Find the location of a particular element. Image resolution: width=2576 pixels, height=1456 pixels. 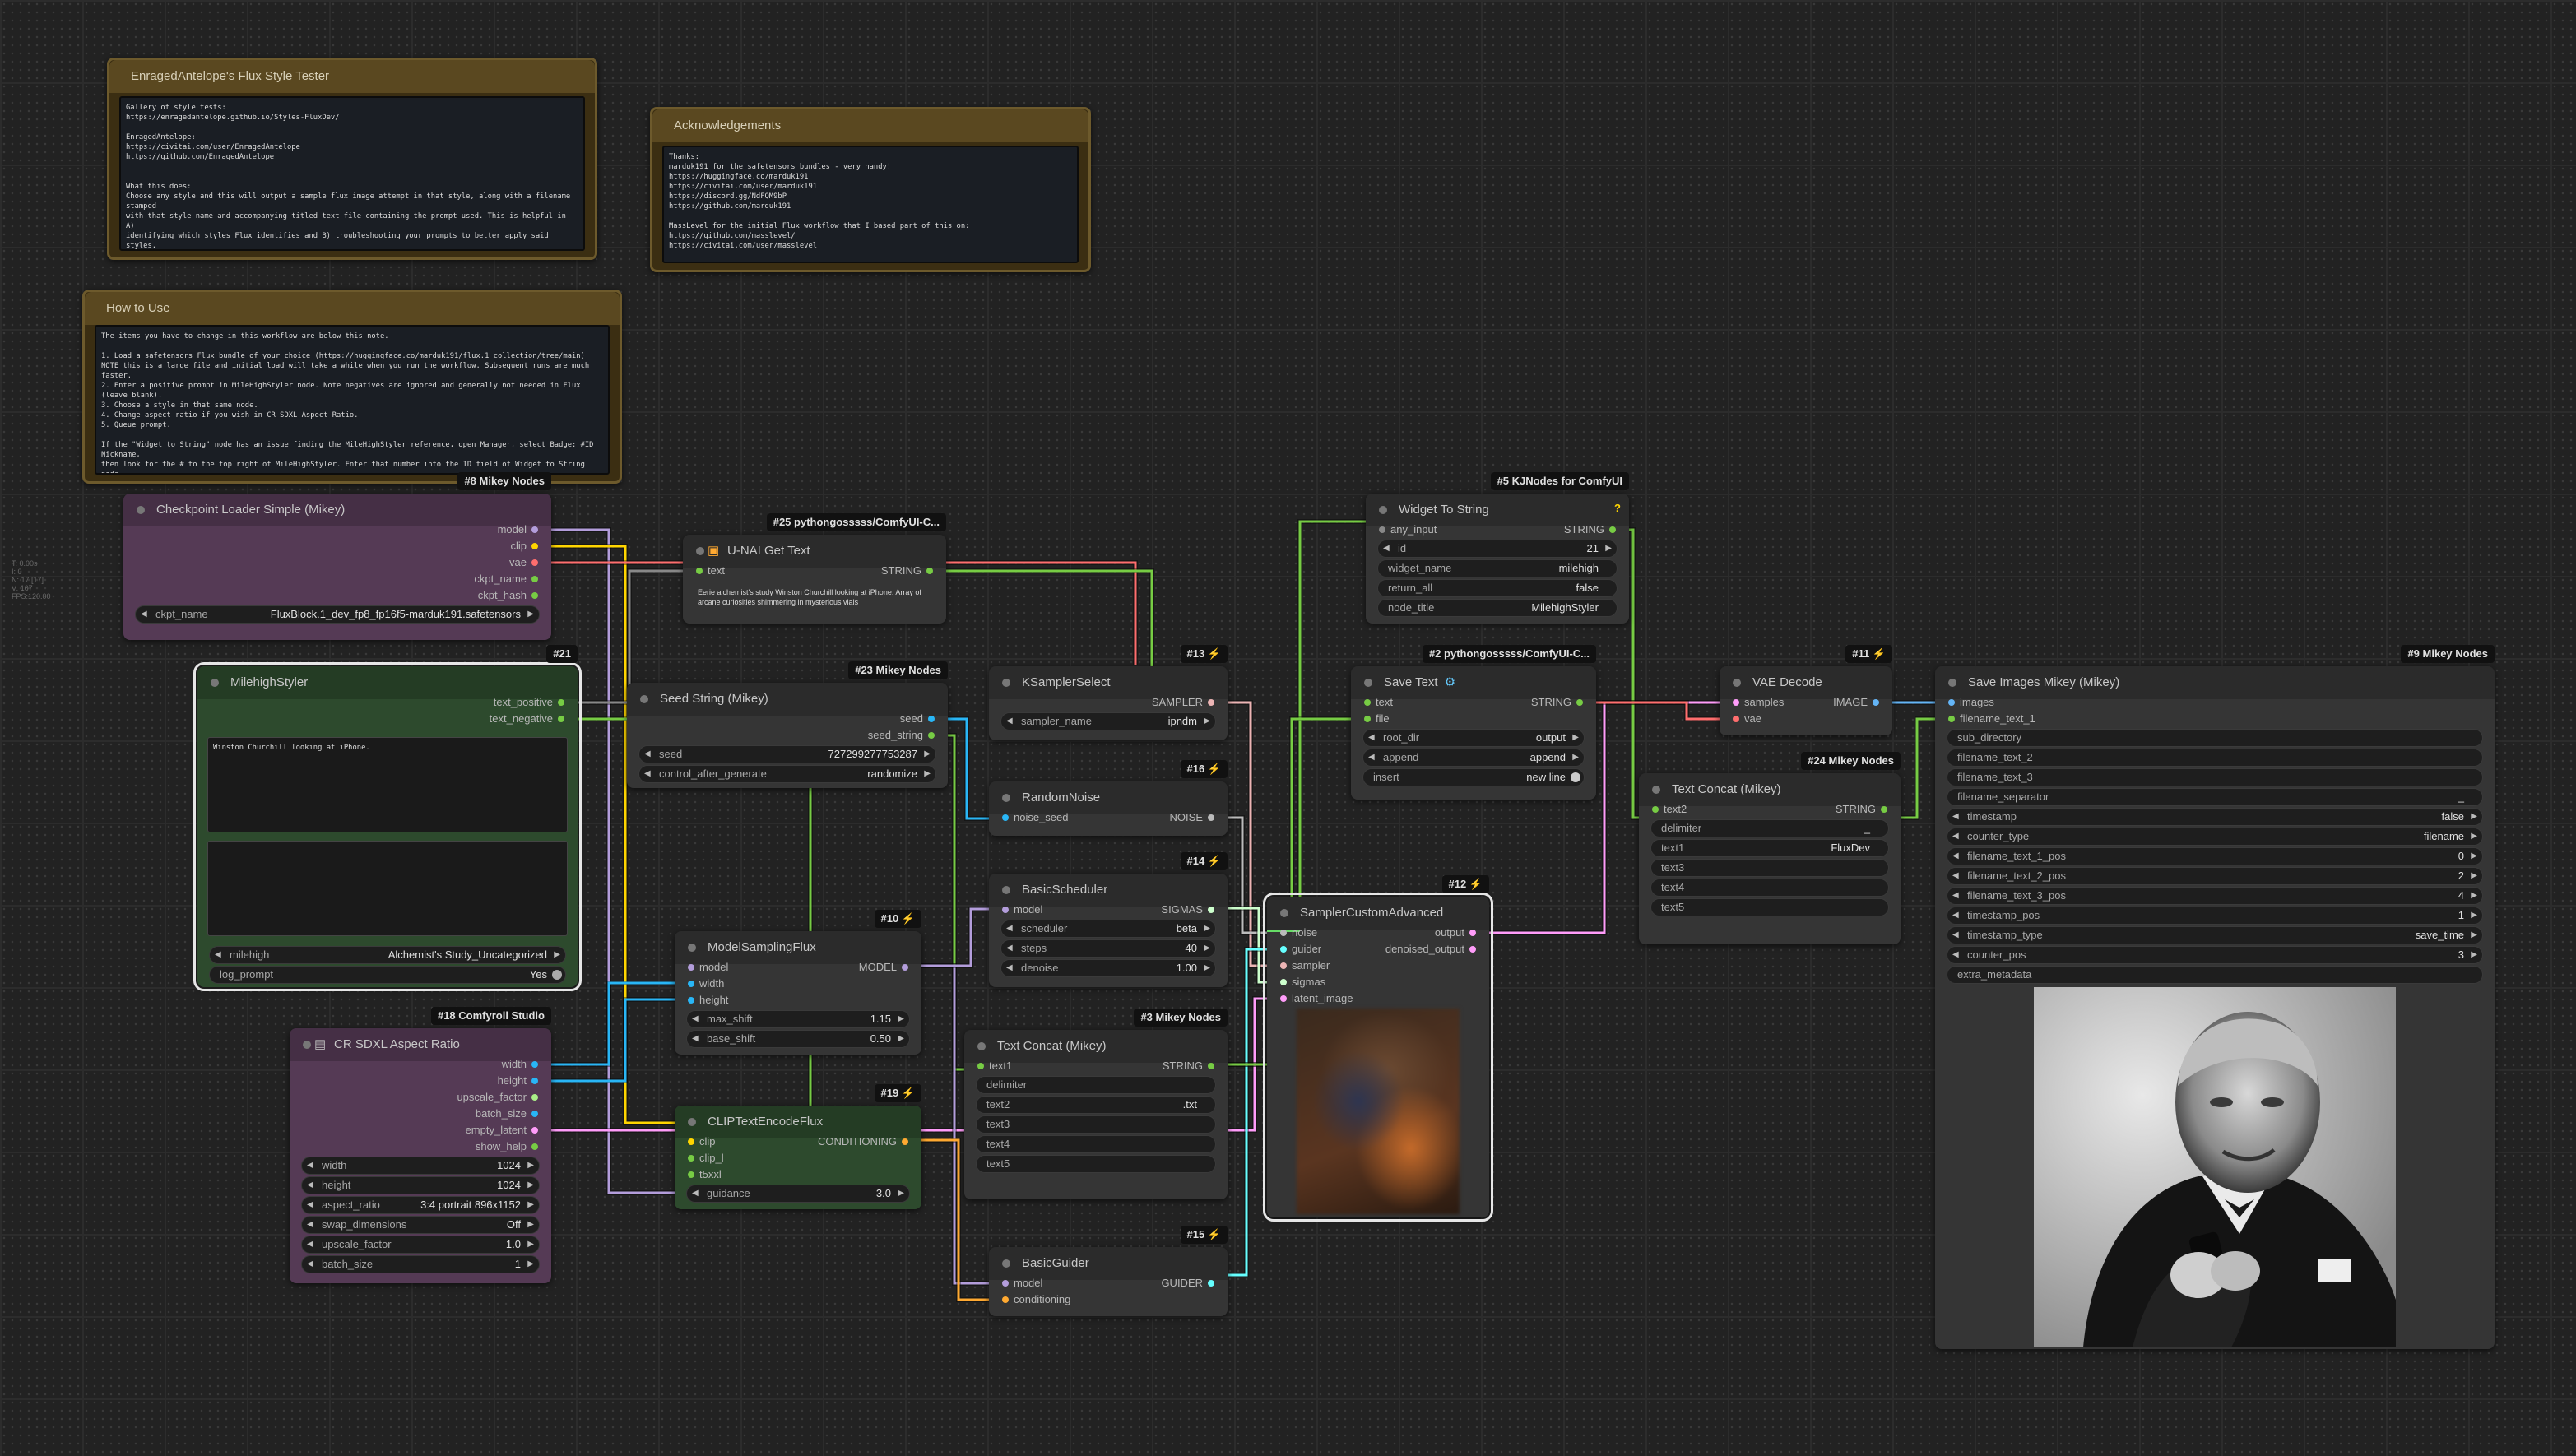

input-file: file is located at coordinates (1377, 719).